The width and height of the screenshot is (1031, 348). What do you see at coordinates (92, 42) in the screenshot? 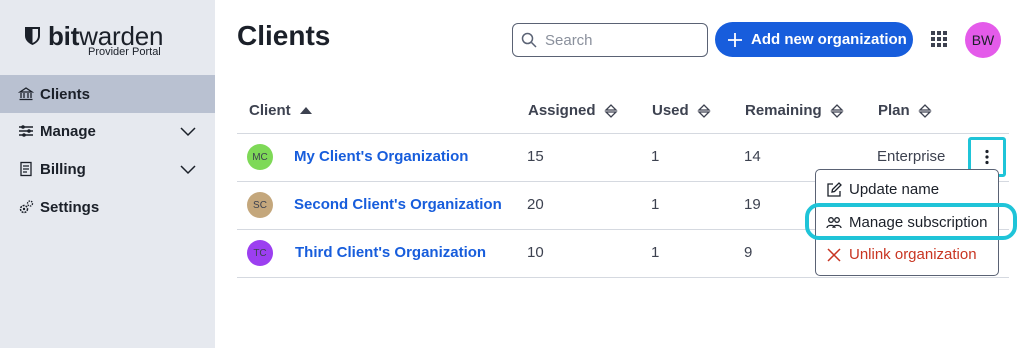
I see `brand-logo: bitwarden Provider Portal` at bounding box center [92, 42].